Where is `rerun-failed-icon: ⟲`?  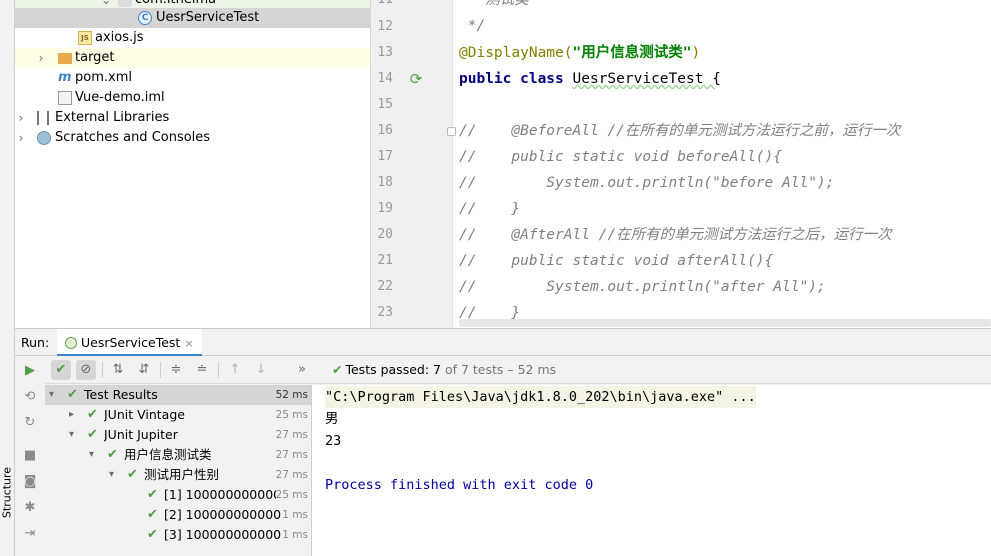
rerun-failed-icon: ⟲ is located at coordinates (30, 397).